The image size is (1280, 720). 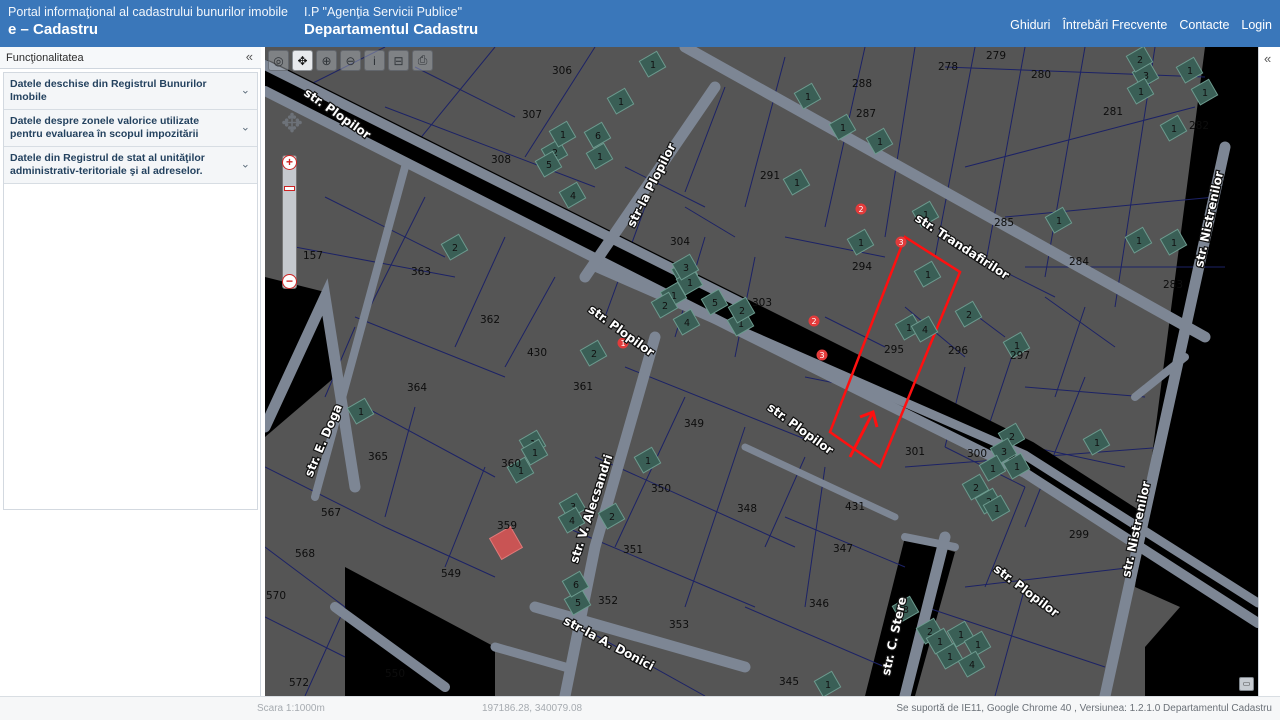 What do you see at coordinates (395, 674) in the screenshot?
I see `parcel-number-label: 550` at bounding box center [395, 674].